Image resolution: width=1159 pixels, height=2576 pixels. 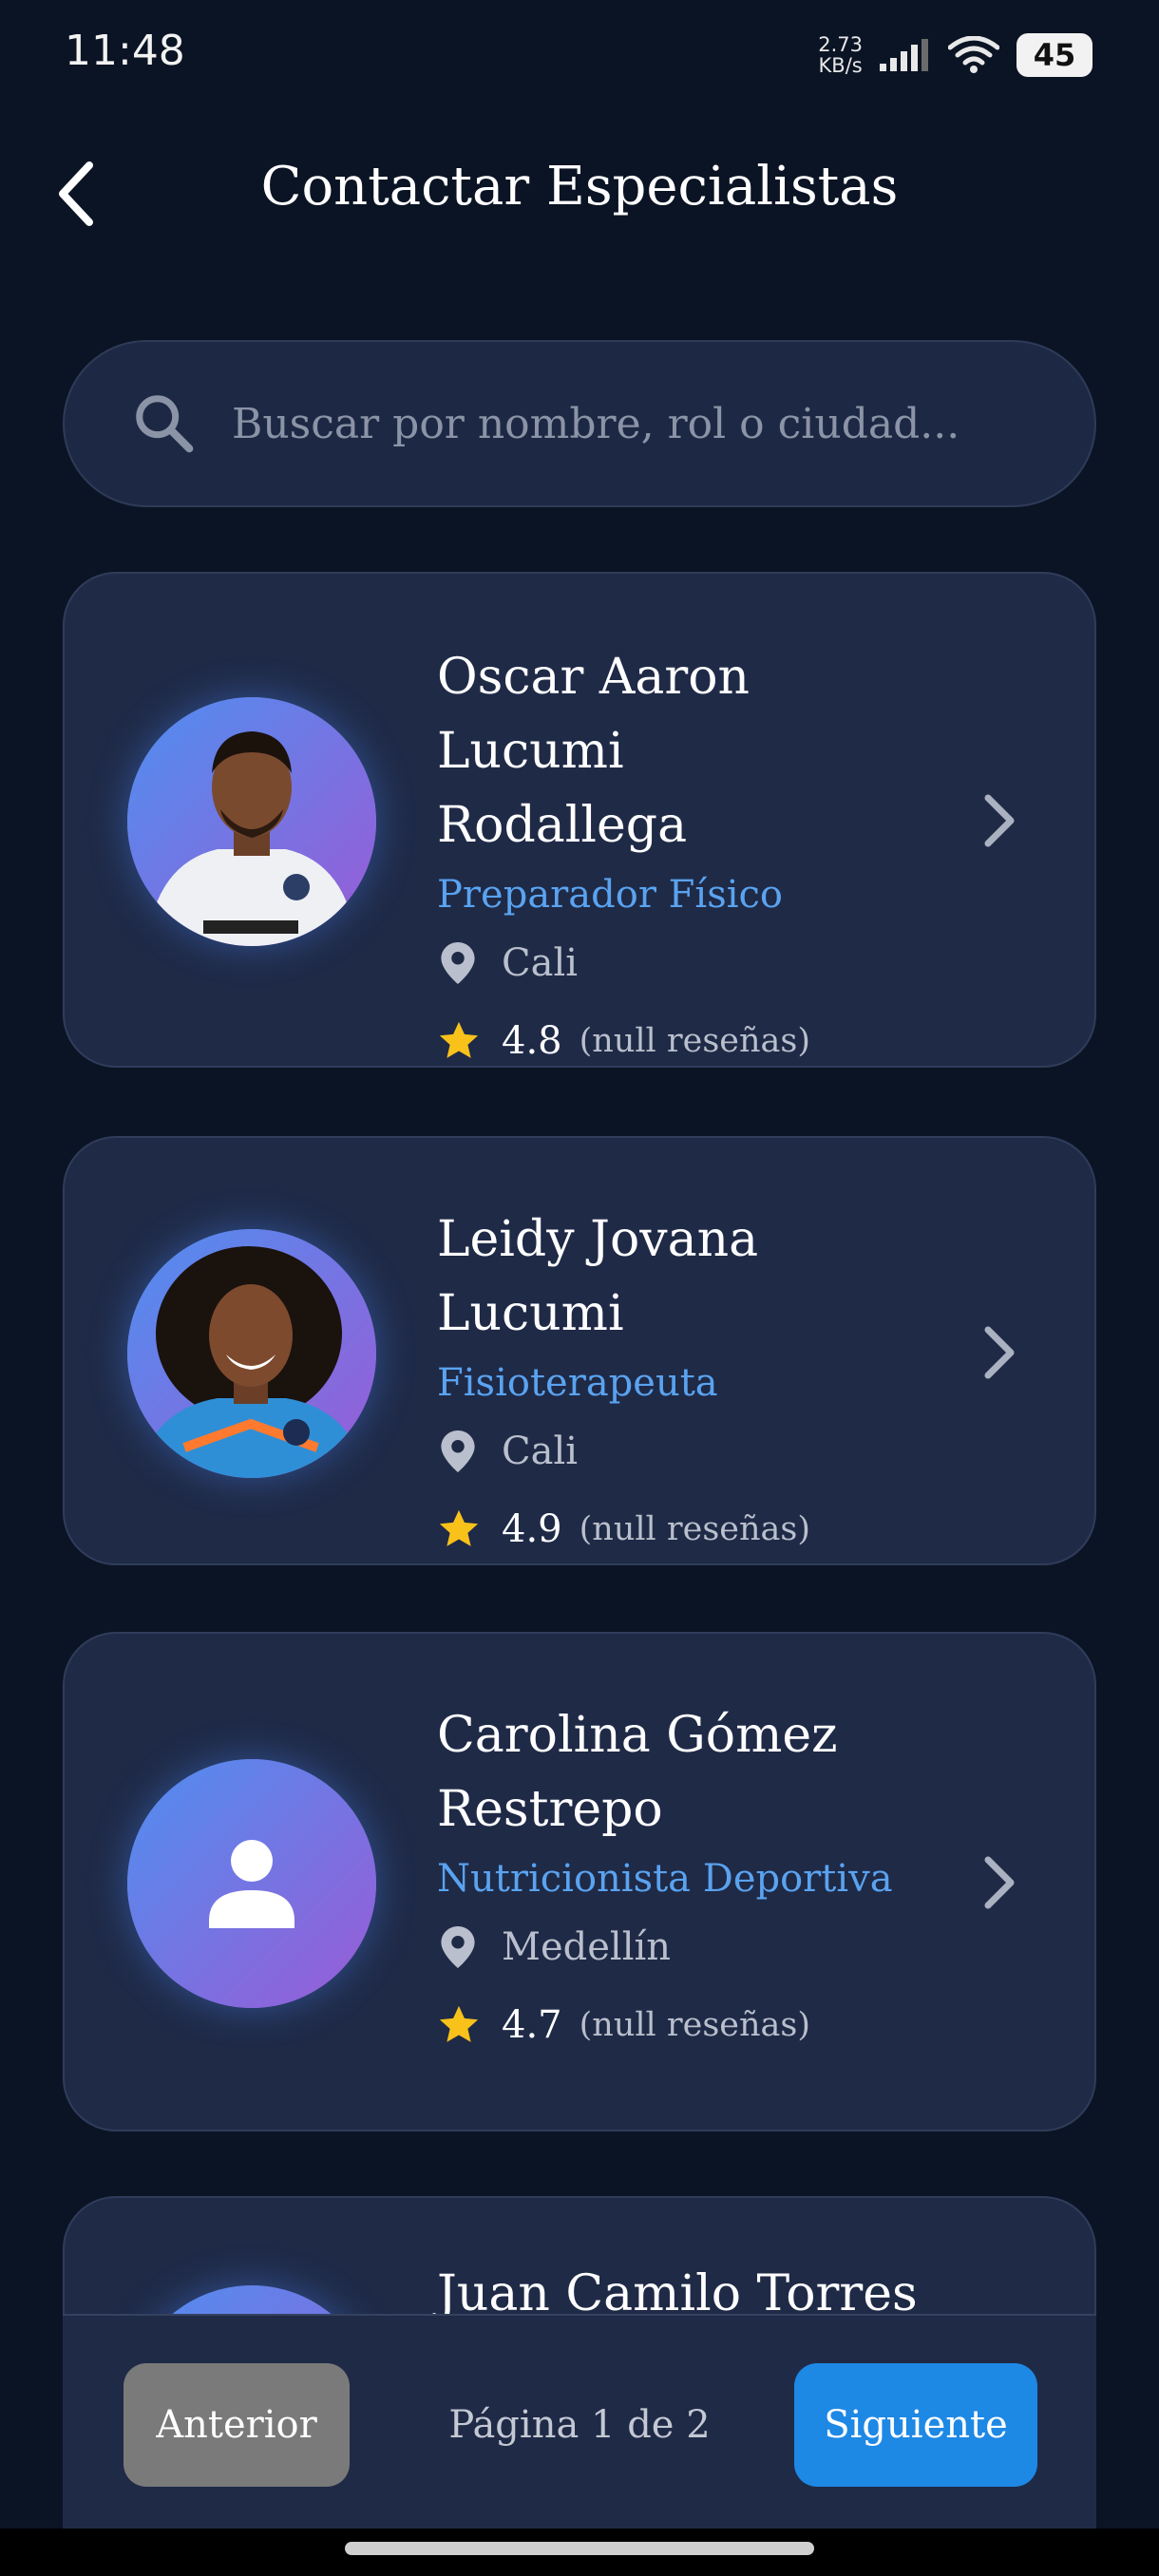 I want to click on search-icon, so click(x=165, y=424).